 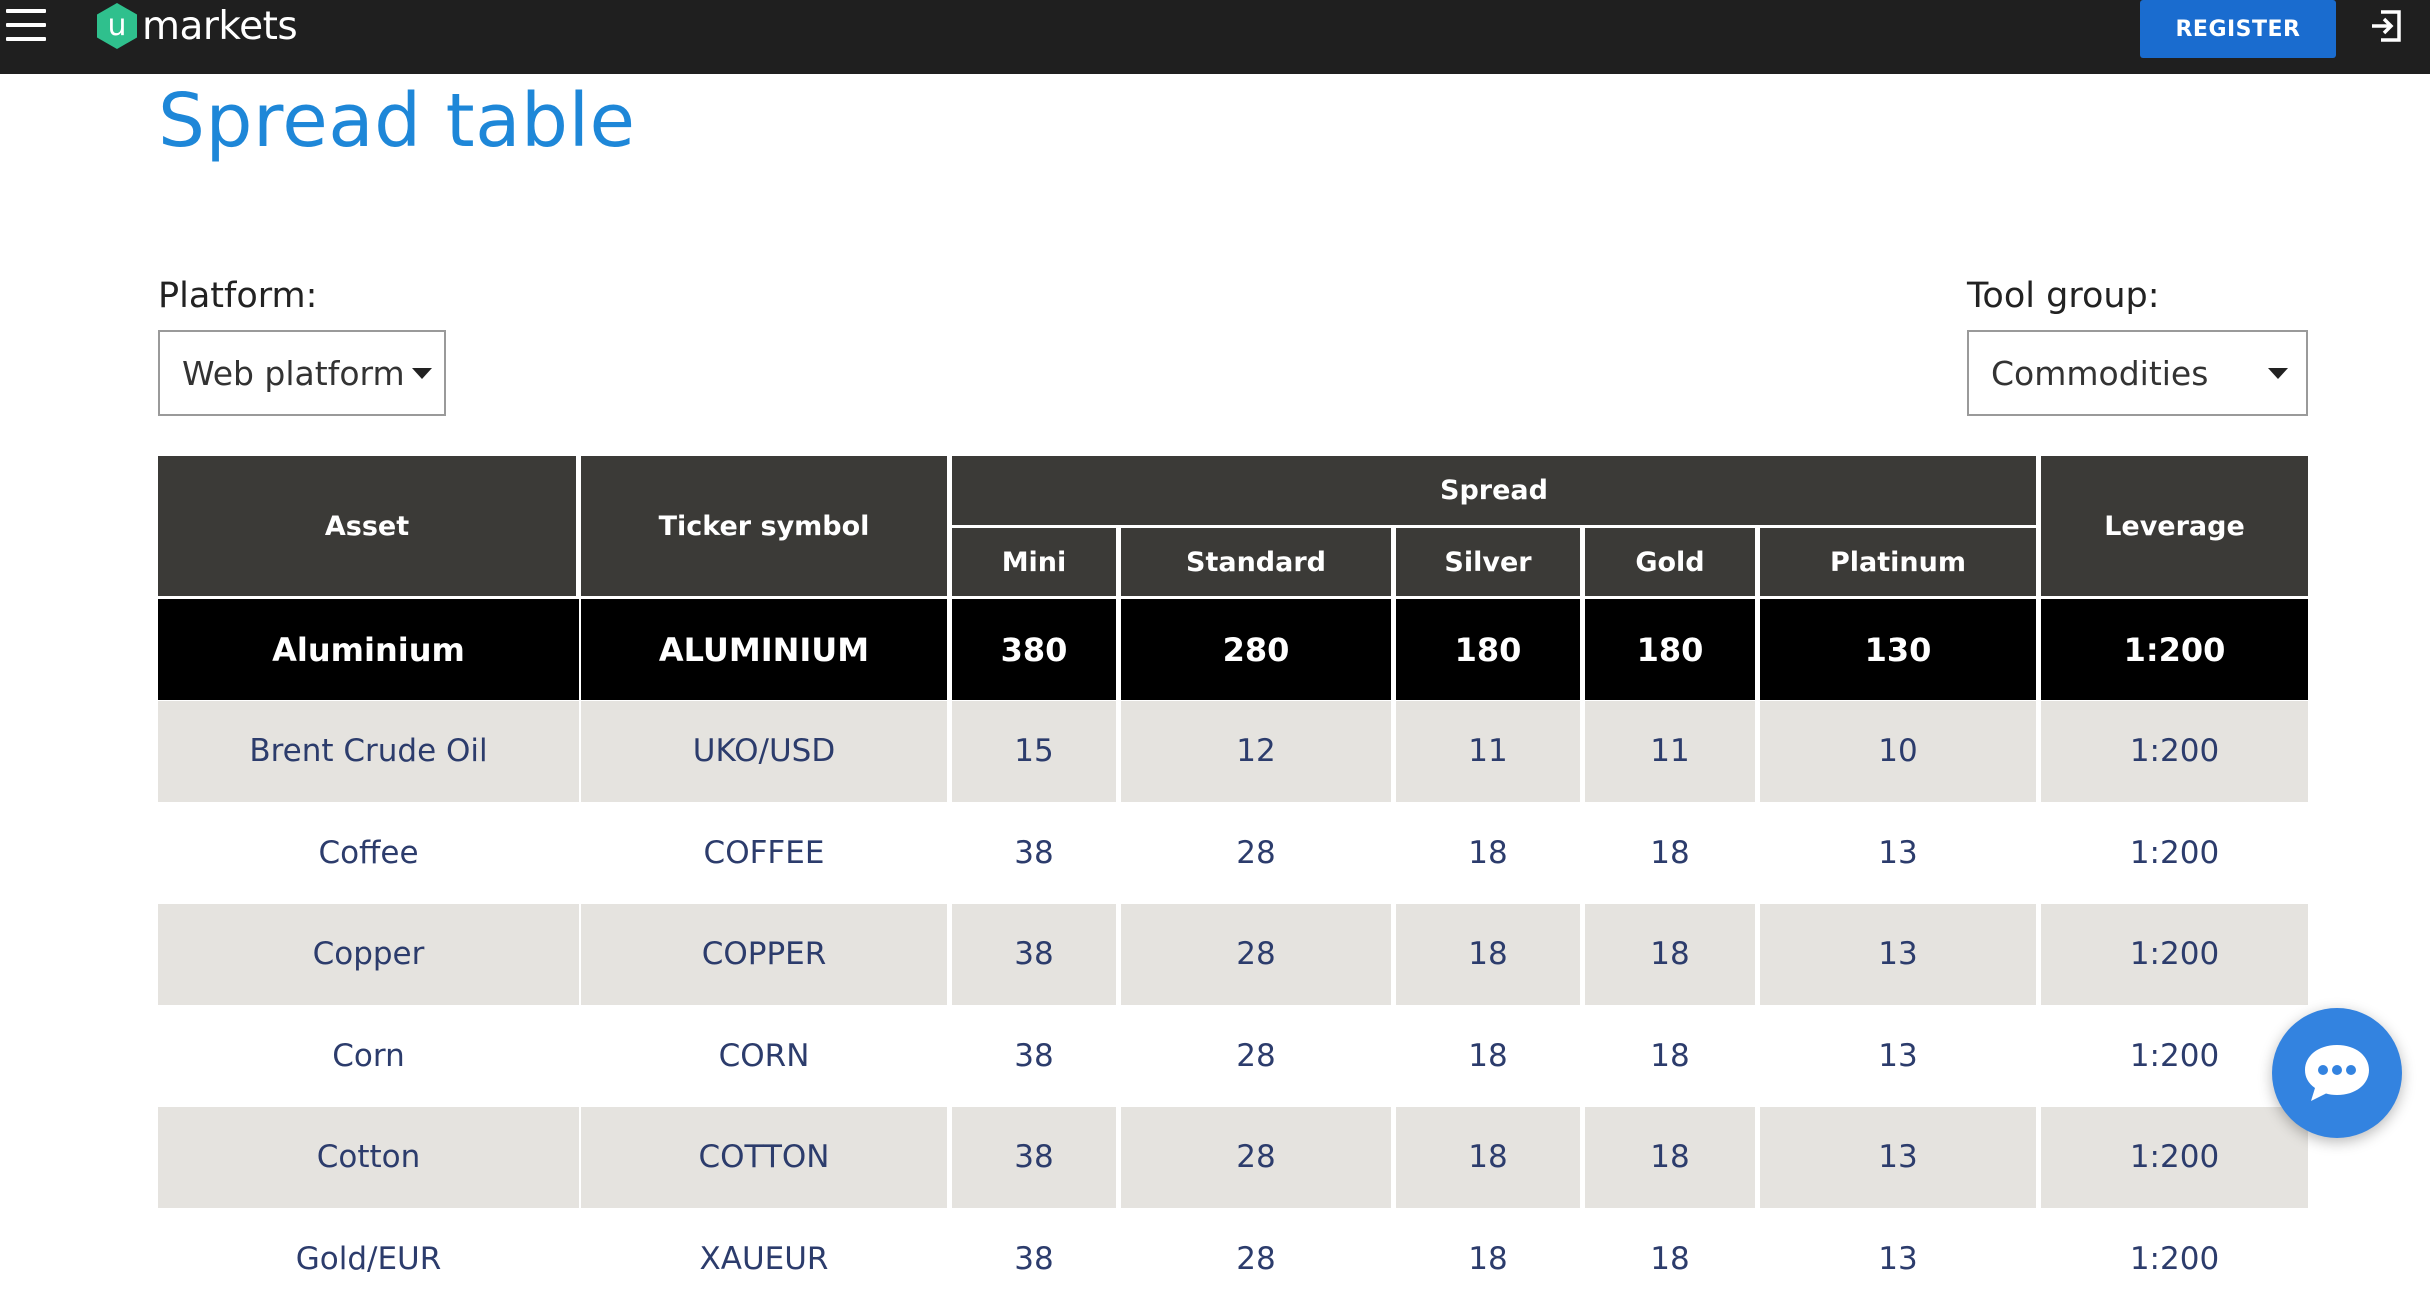 I want to click on umarkets-logo: u markets, so click(x=196, y=27).